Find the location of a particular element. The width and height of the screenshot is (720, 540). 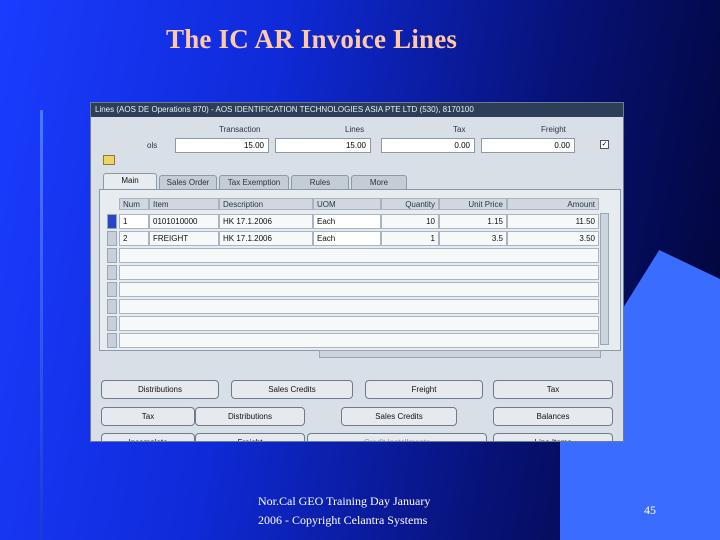

slide-title: The IC AR Invoice Lines is located at coordinates (312, 39).